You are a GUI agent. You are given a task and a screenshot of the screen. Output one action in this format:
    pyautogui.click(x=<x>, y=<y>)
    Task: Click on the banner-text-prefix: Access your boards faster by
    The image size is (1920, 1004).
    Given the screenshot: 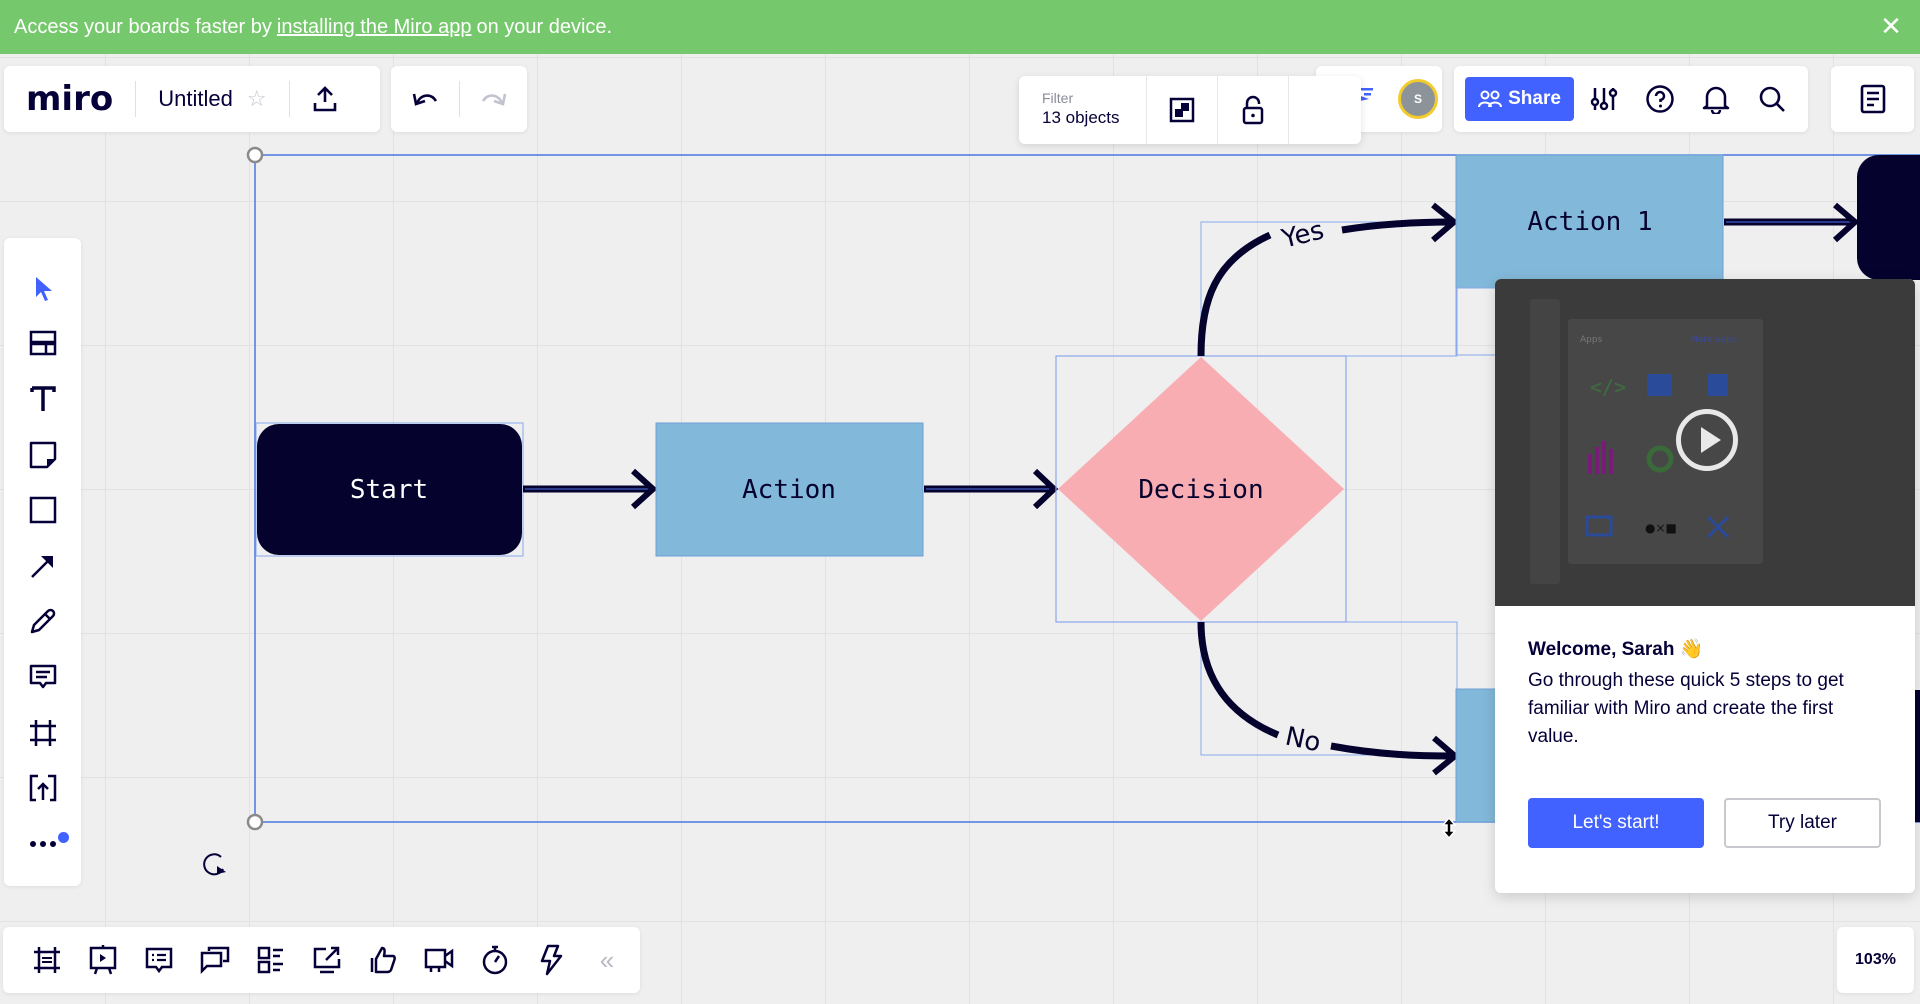 What is the action you would take?
    pyautogui.click(x=143, y=26)
    